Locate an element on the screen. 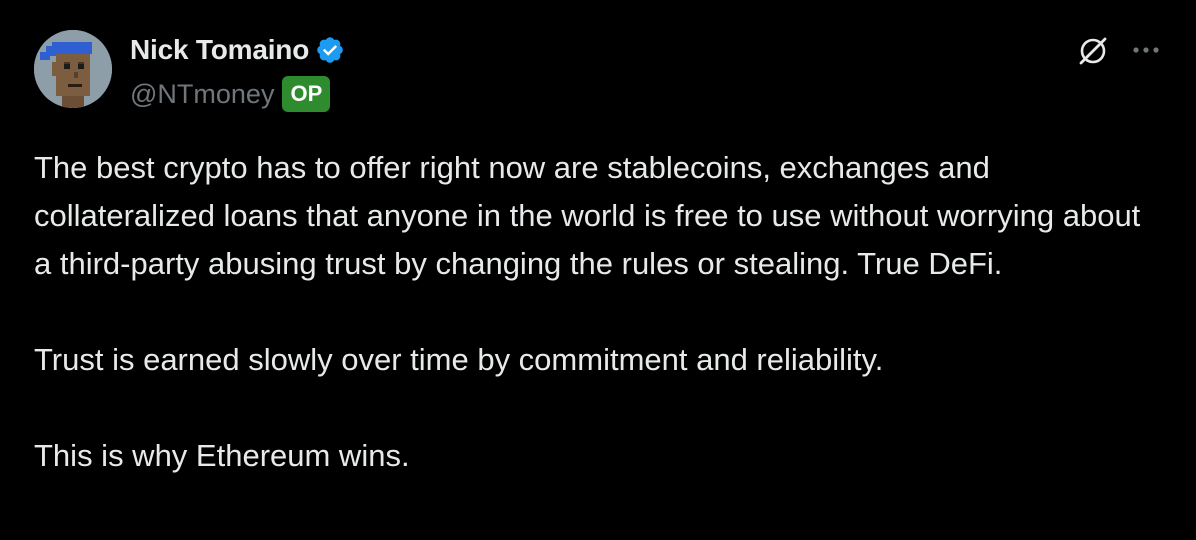 The width and height of the screenshot is (1196, 540). cryptopunk-avatar-icon is located at coordinates (73, 69).